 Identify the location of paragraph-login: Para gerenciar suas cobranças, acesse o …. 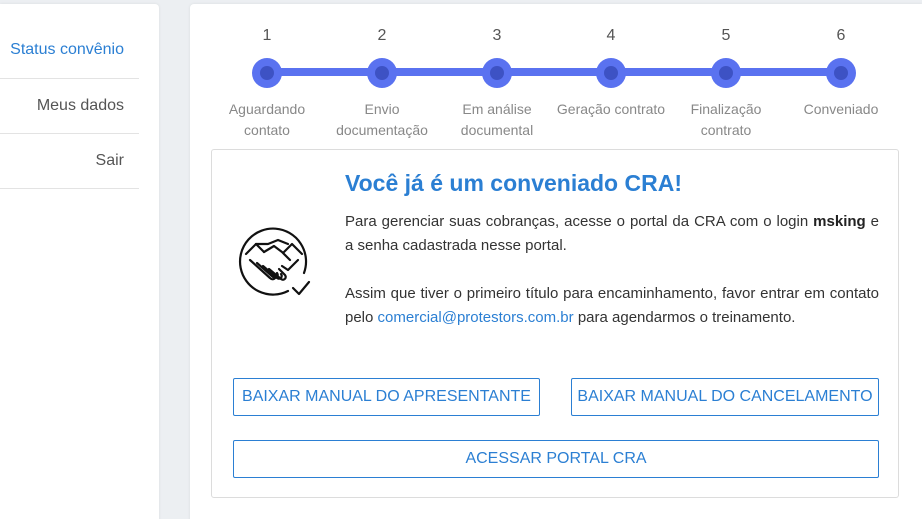
(612, 234).